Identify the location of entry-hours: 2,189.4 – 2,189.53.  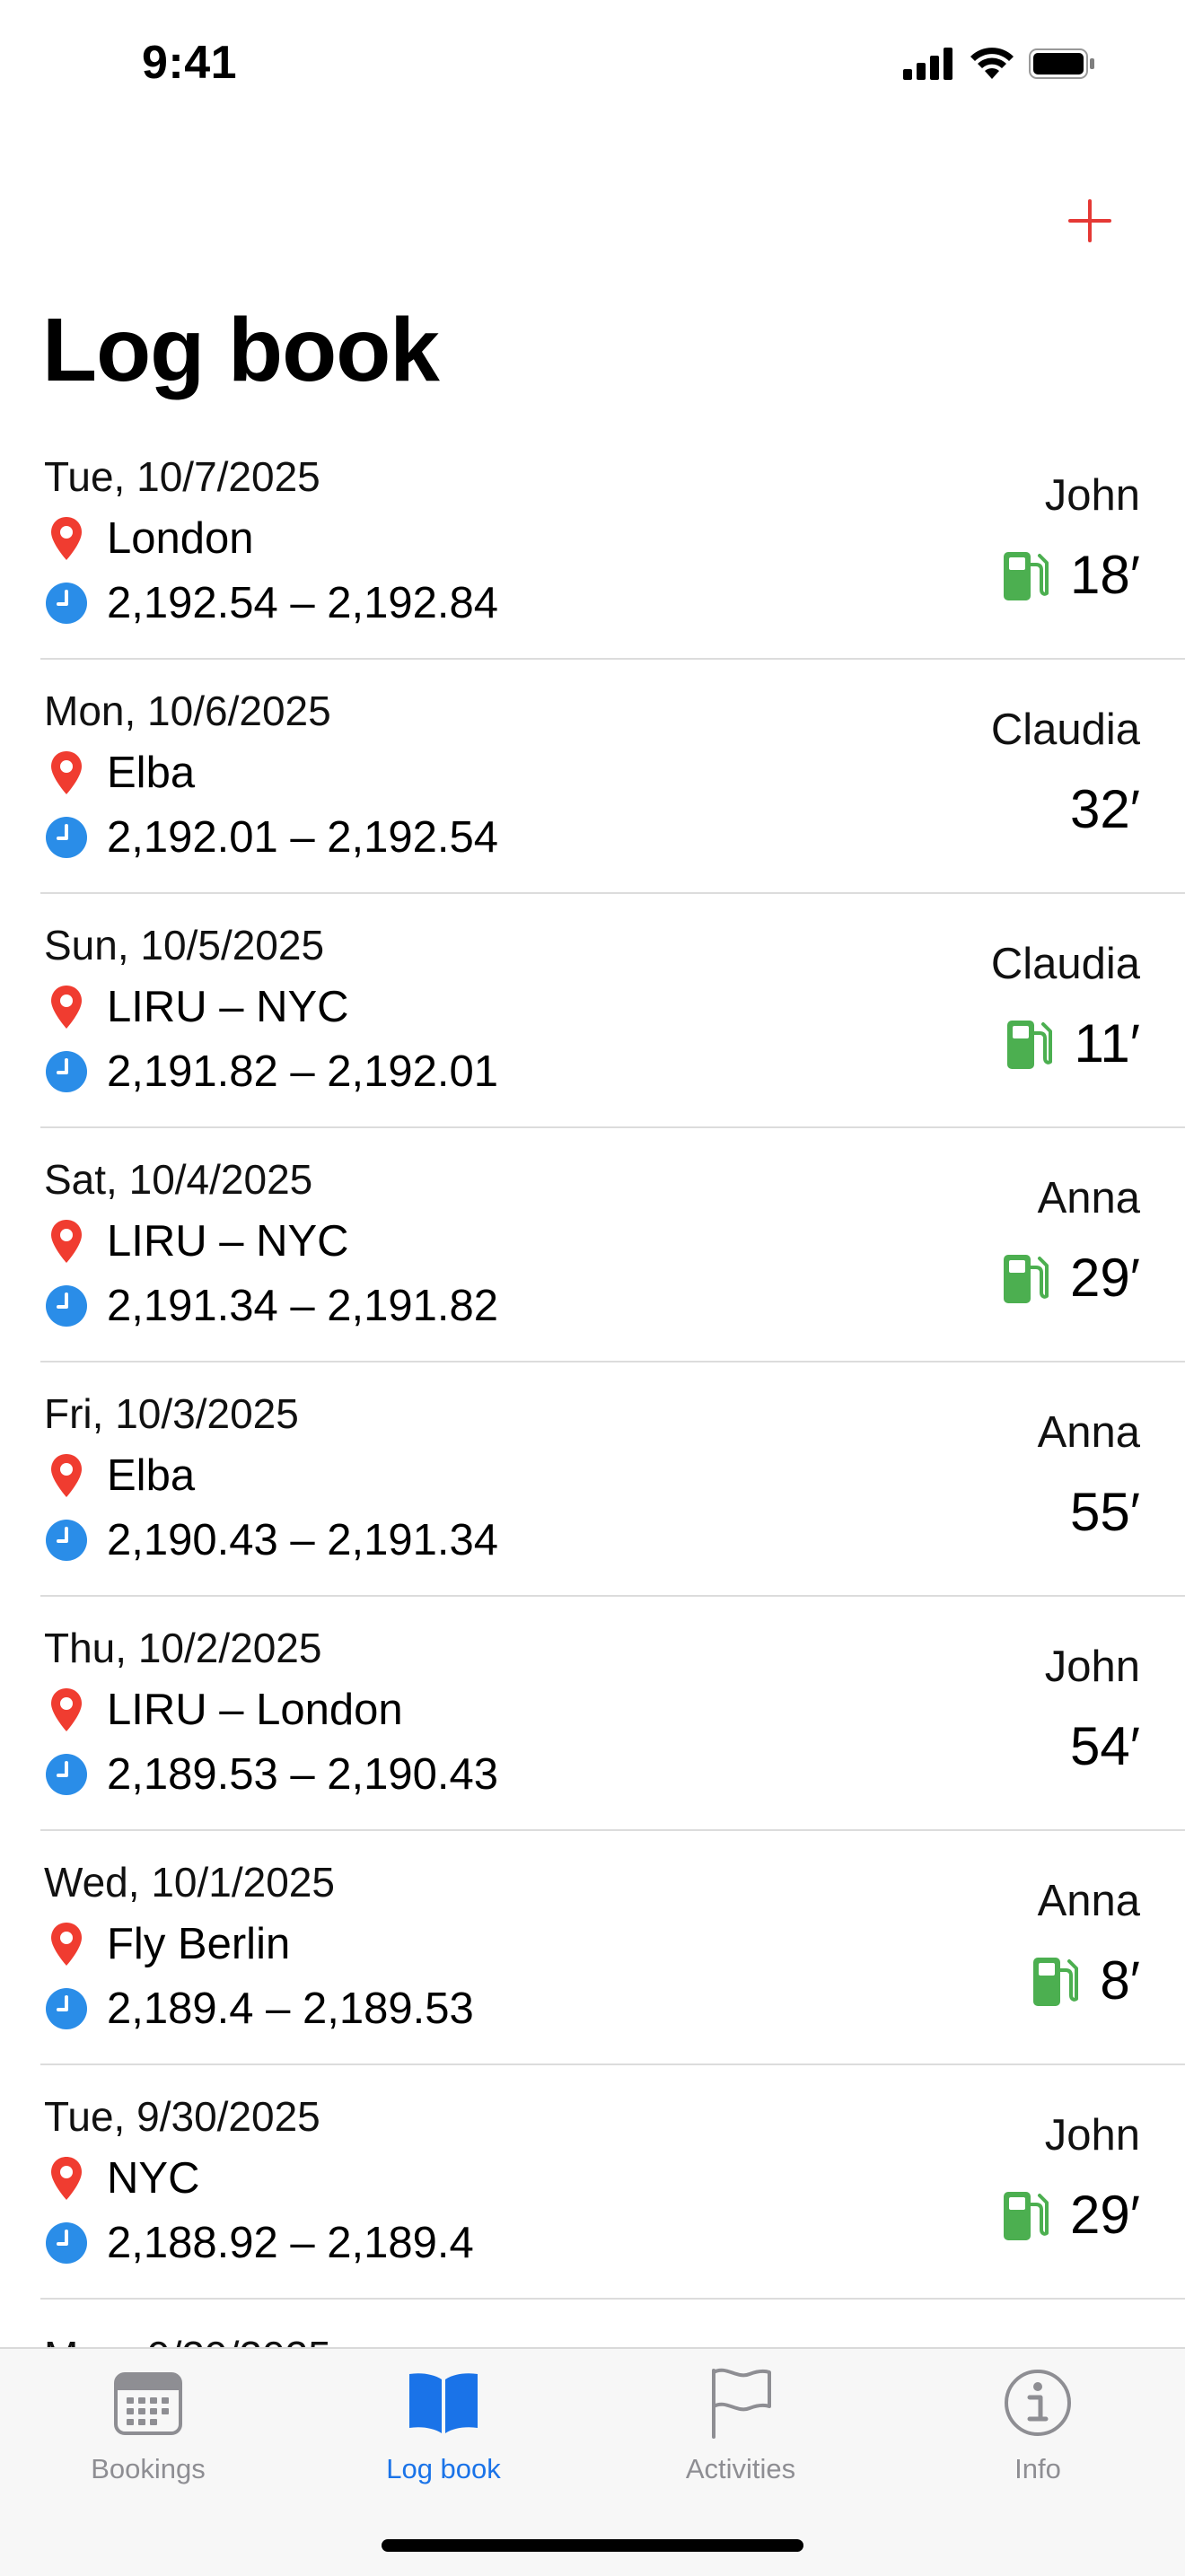
(259, 2009).